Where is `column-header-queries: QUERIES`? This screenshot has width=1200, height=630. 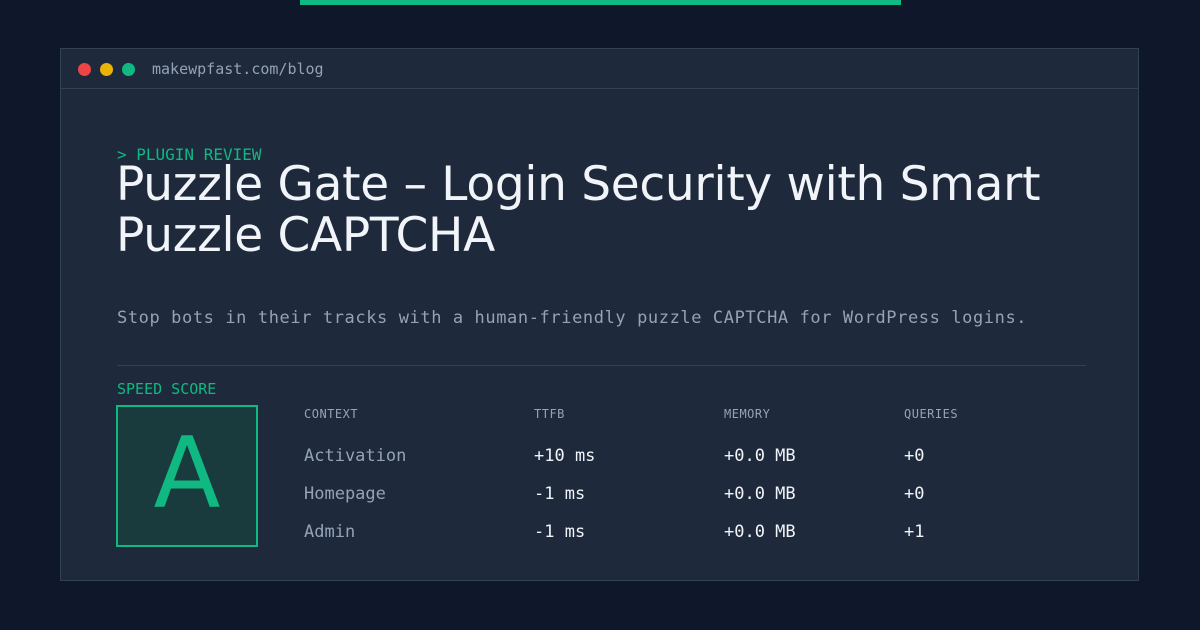
column-header-queries: QUERIES is located at coordinates (931, 414).